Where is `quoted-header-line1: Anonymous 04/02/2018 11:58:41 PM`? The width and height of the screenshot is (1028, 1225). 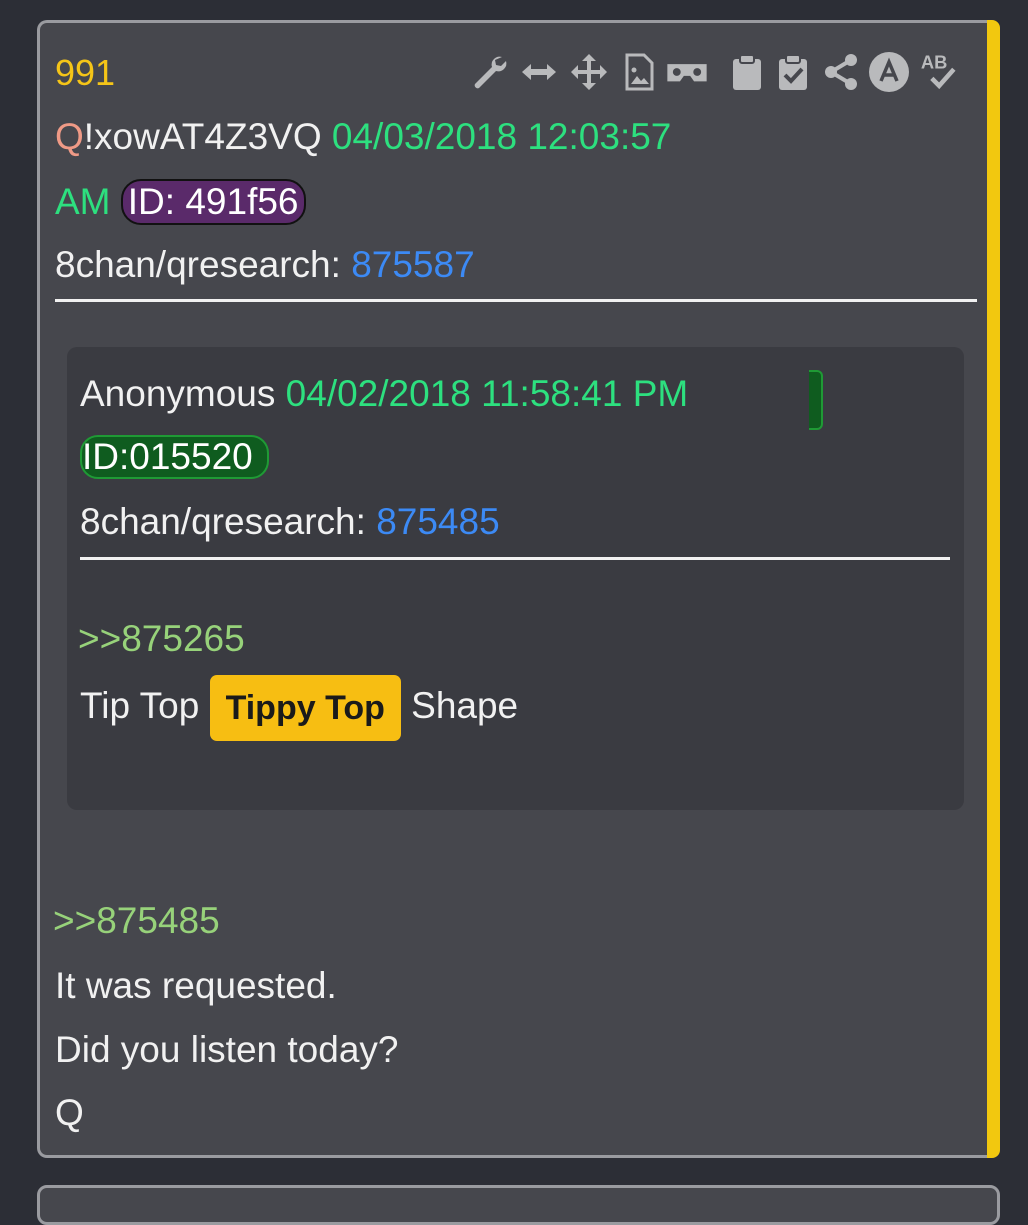 quoted-header-line1: Anonymous 04/02/2018 11:58:41 PM is located at coordinates (384, 394).